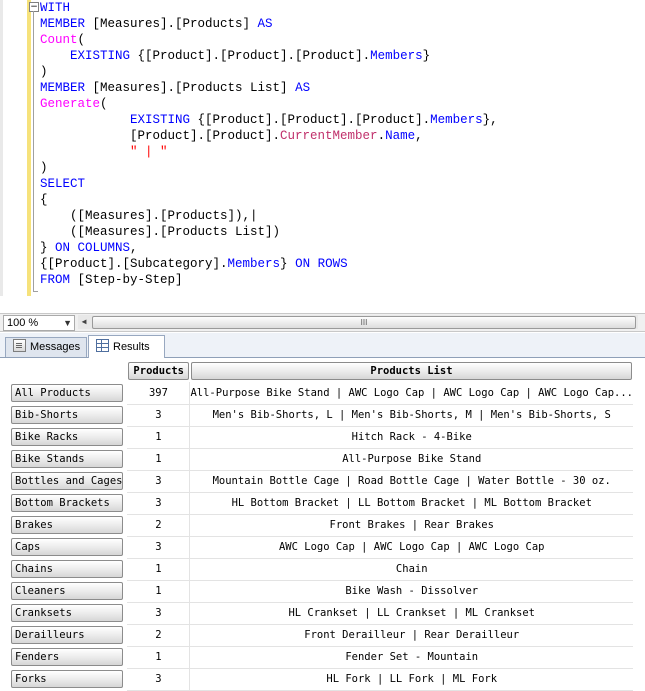  Describe the element at coordinates (70, 104) in the screenshot. I see `code-token: Generate` at that location.